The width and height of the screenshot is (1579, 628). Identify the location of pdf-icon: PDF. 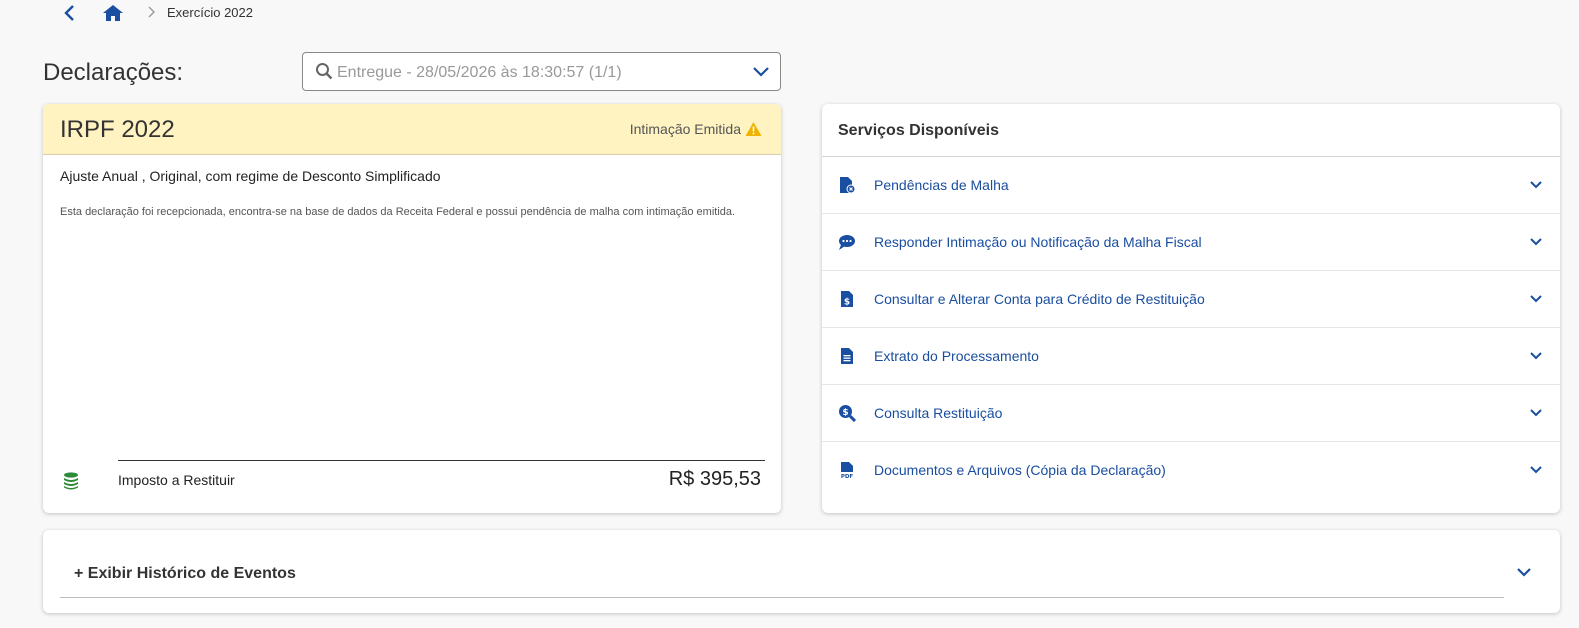
(847, 470).